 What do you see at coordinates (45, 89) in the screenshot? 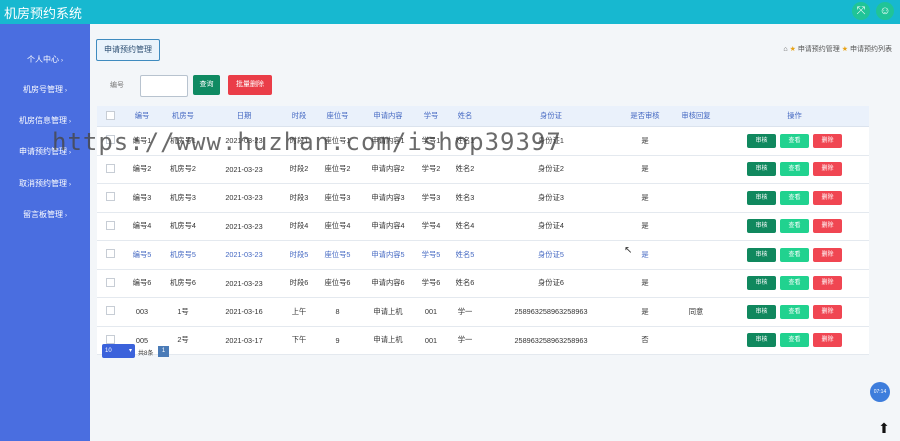
I see `sidebar-item-room-number: 机房号管理 ›` at bounding box center [45, 89].